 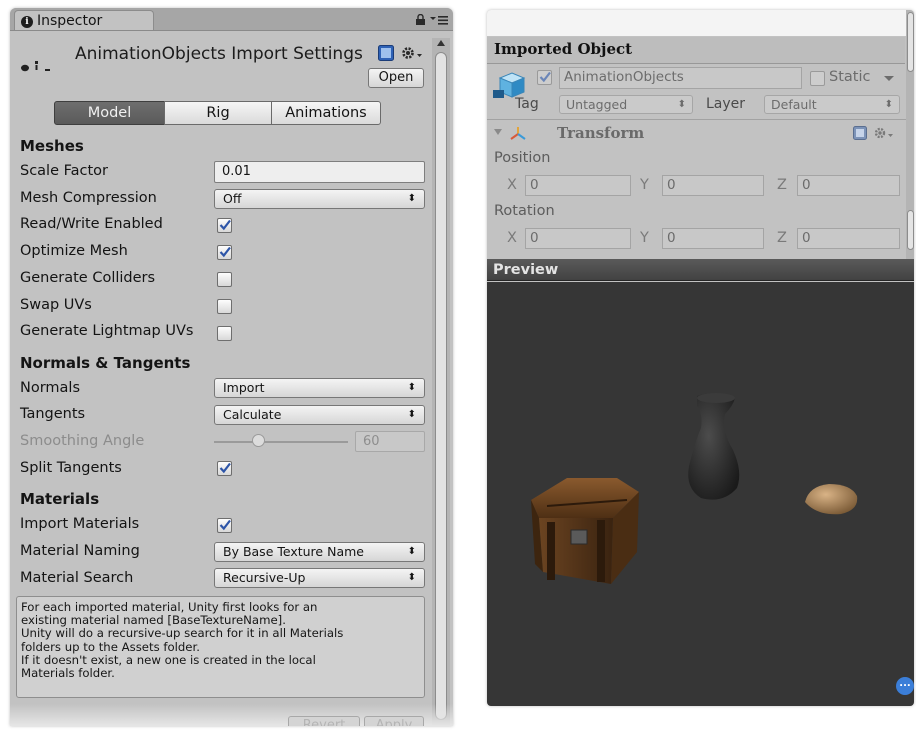 I want to click on material-search-label: Material Search, so click(x=77, y=578).